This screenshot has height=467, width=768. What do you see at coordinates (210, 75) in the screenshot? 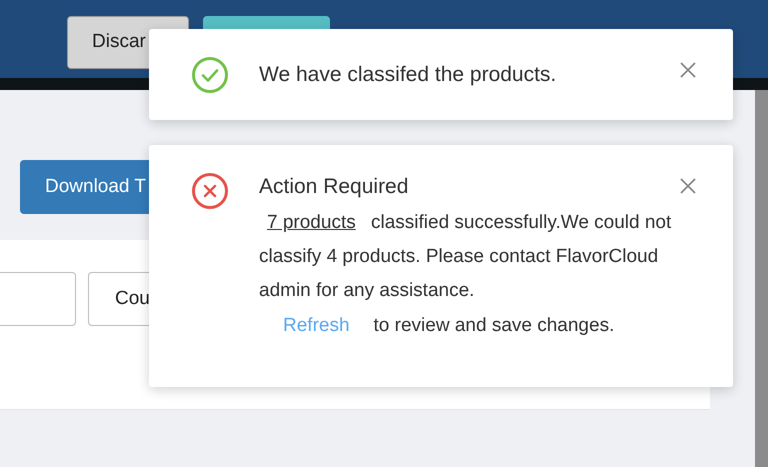
I see `check-circle-icon` at bounding box center [210, 75].